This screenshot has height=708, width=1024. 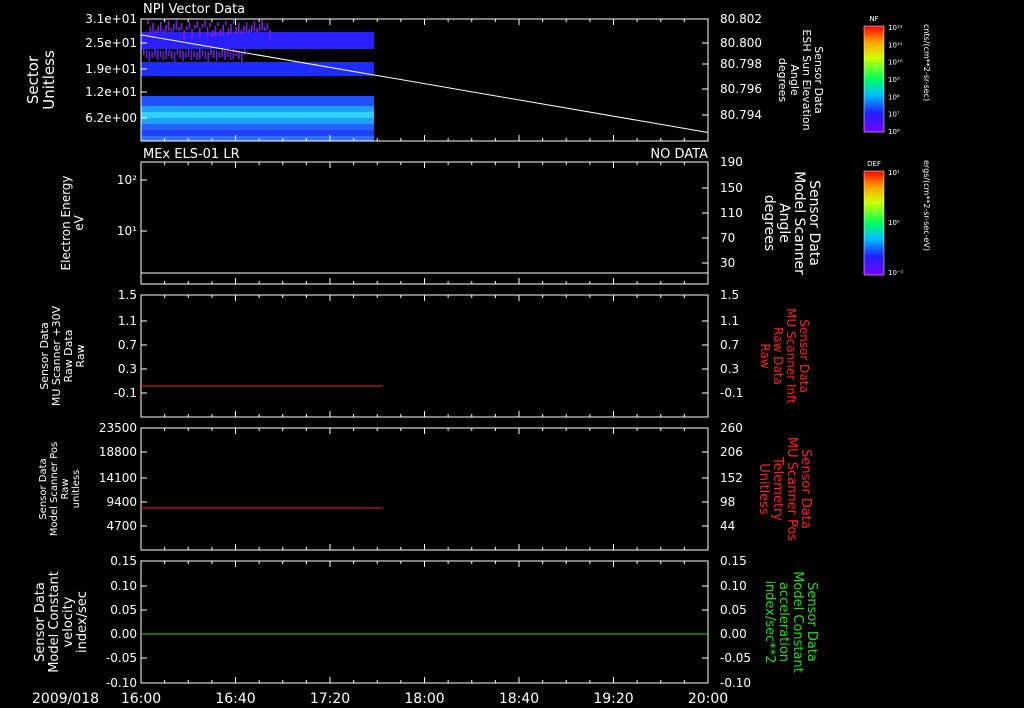 I want to click on right-tick-label: -0.10, so click(x=735, y=683).